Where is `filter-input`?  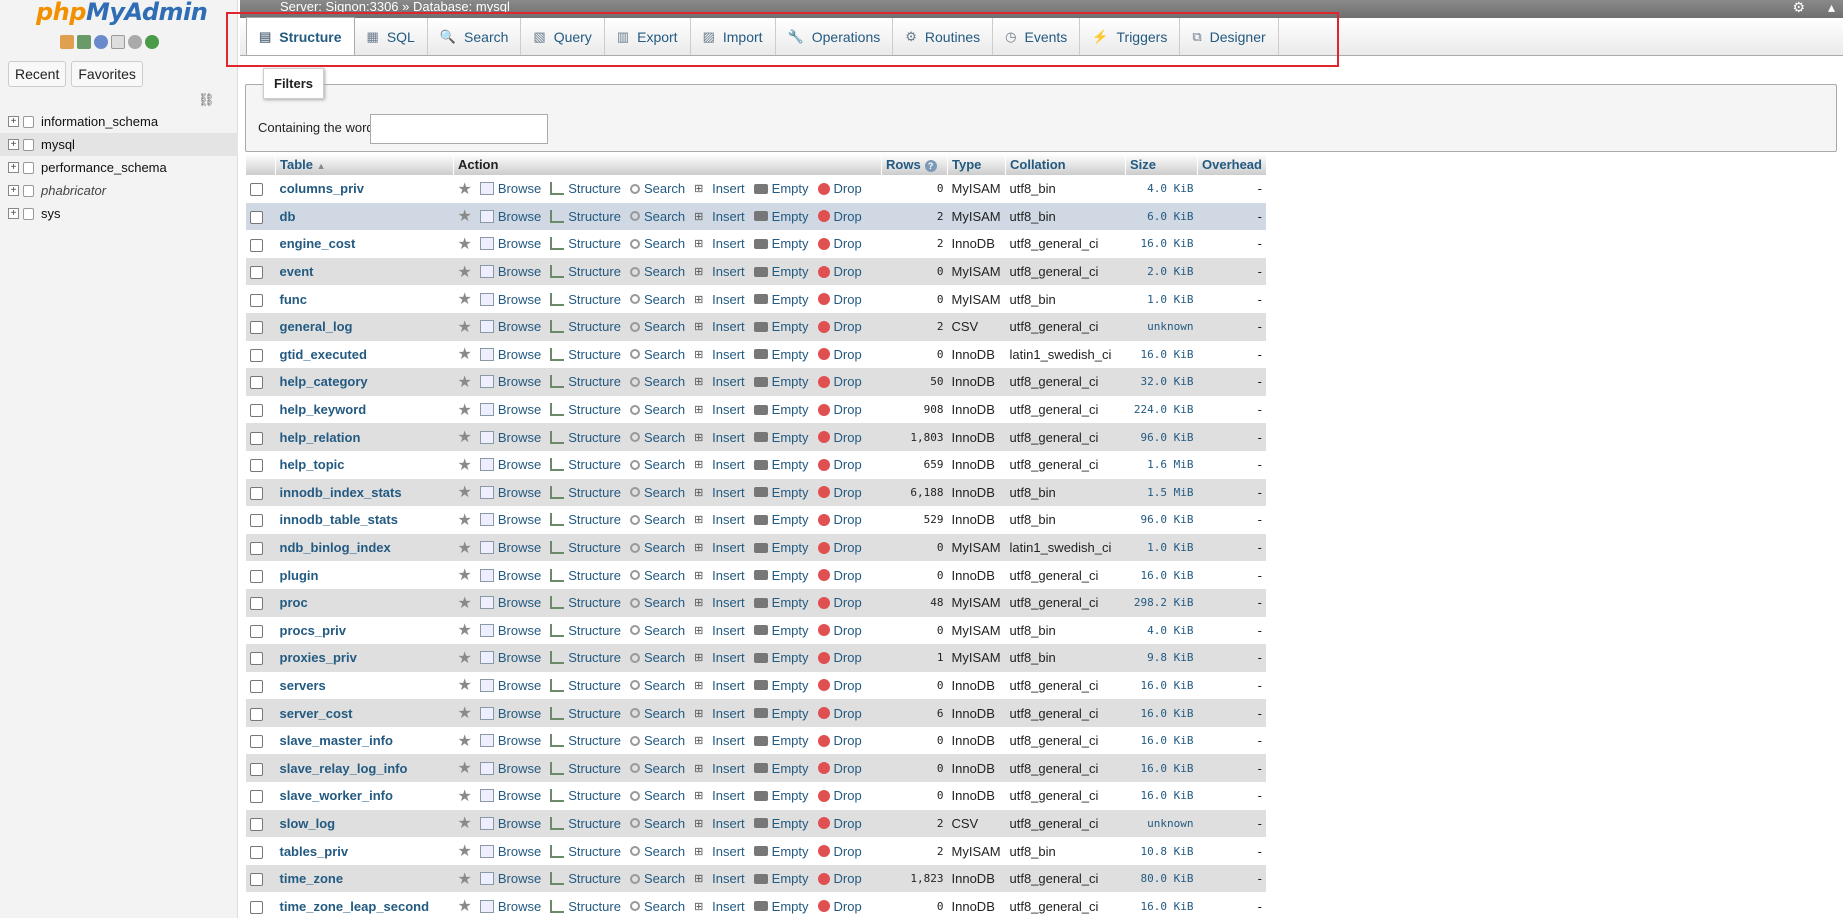 filter-input is located at coordinates (459, 129).